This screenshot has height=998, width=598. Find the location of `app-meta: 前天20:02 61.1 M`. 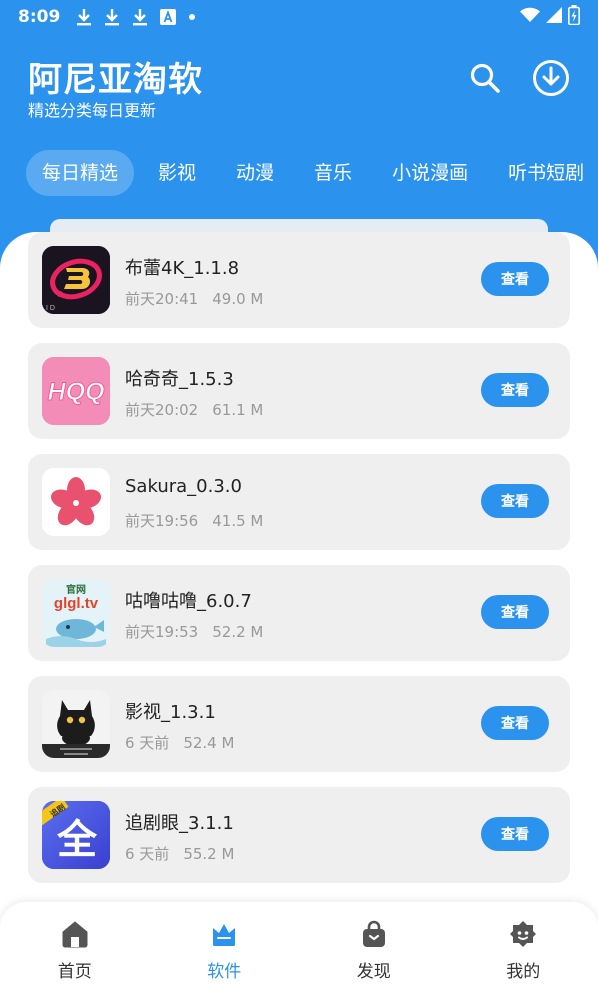

app-meta: 前天20:02 61.1 M is located at coordinates (194, 409).